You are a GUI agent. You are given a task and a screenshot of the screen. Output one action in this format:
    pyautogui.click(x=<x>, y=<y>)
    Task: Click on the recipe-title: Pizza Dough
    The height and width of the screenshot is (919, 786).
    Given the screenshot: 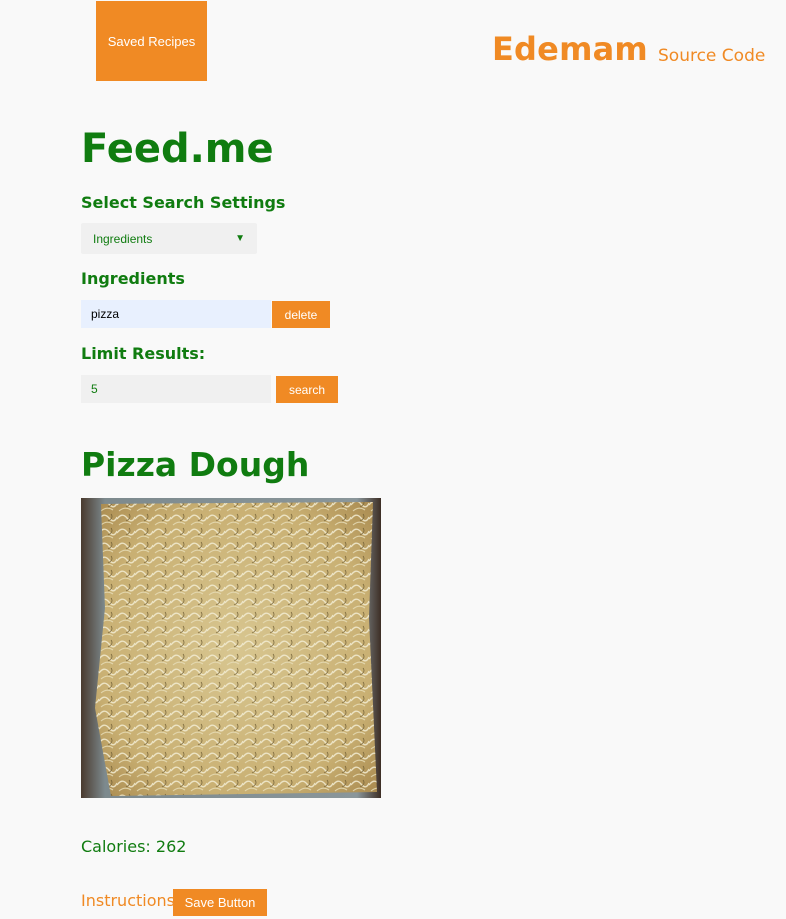 What is the action you would take?
    pyautogui.click(x=195, y=464)
    